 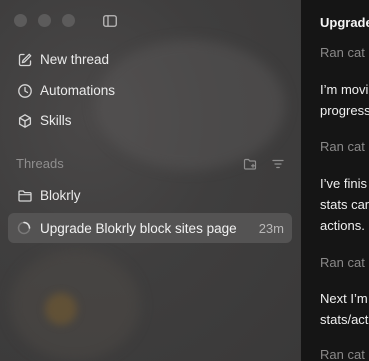 What do you see at coordinates (75, 59) in the screenshot?
I see `nav-label: New thread` at bounding box center [75, 59].